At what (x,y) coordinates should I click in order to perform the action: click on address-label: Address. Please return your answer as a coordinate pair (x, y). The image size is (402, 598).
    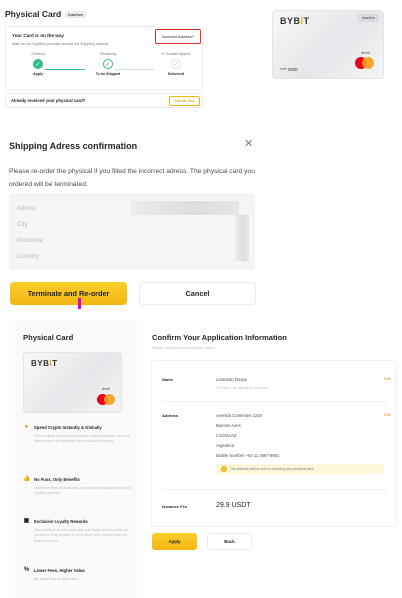
    Looking at the image, I should click on (170, 415).